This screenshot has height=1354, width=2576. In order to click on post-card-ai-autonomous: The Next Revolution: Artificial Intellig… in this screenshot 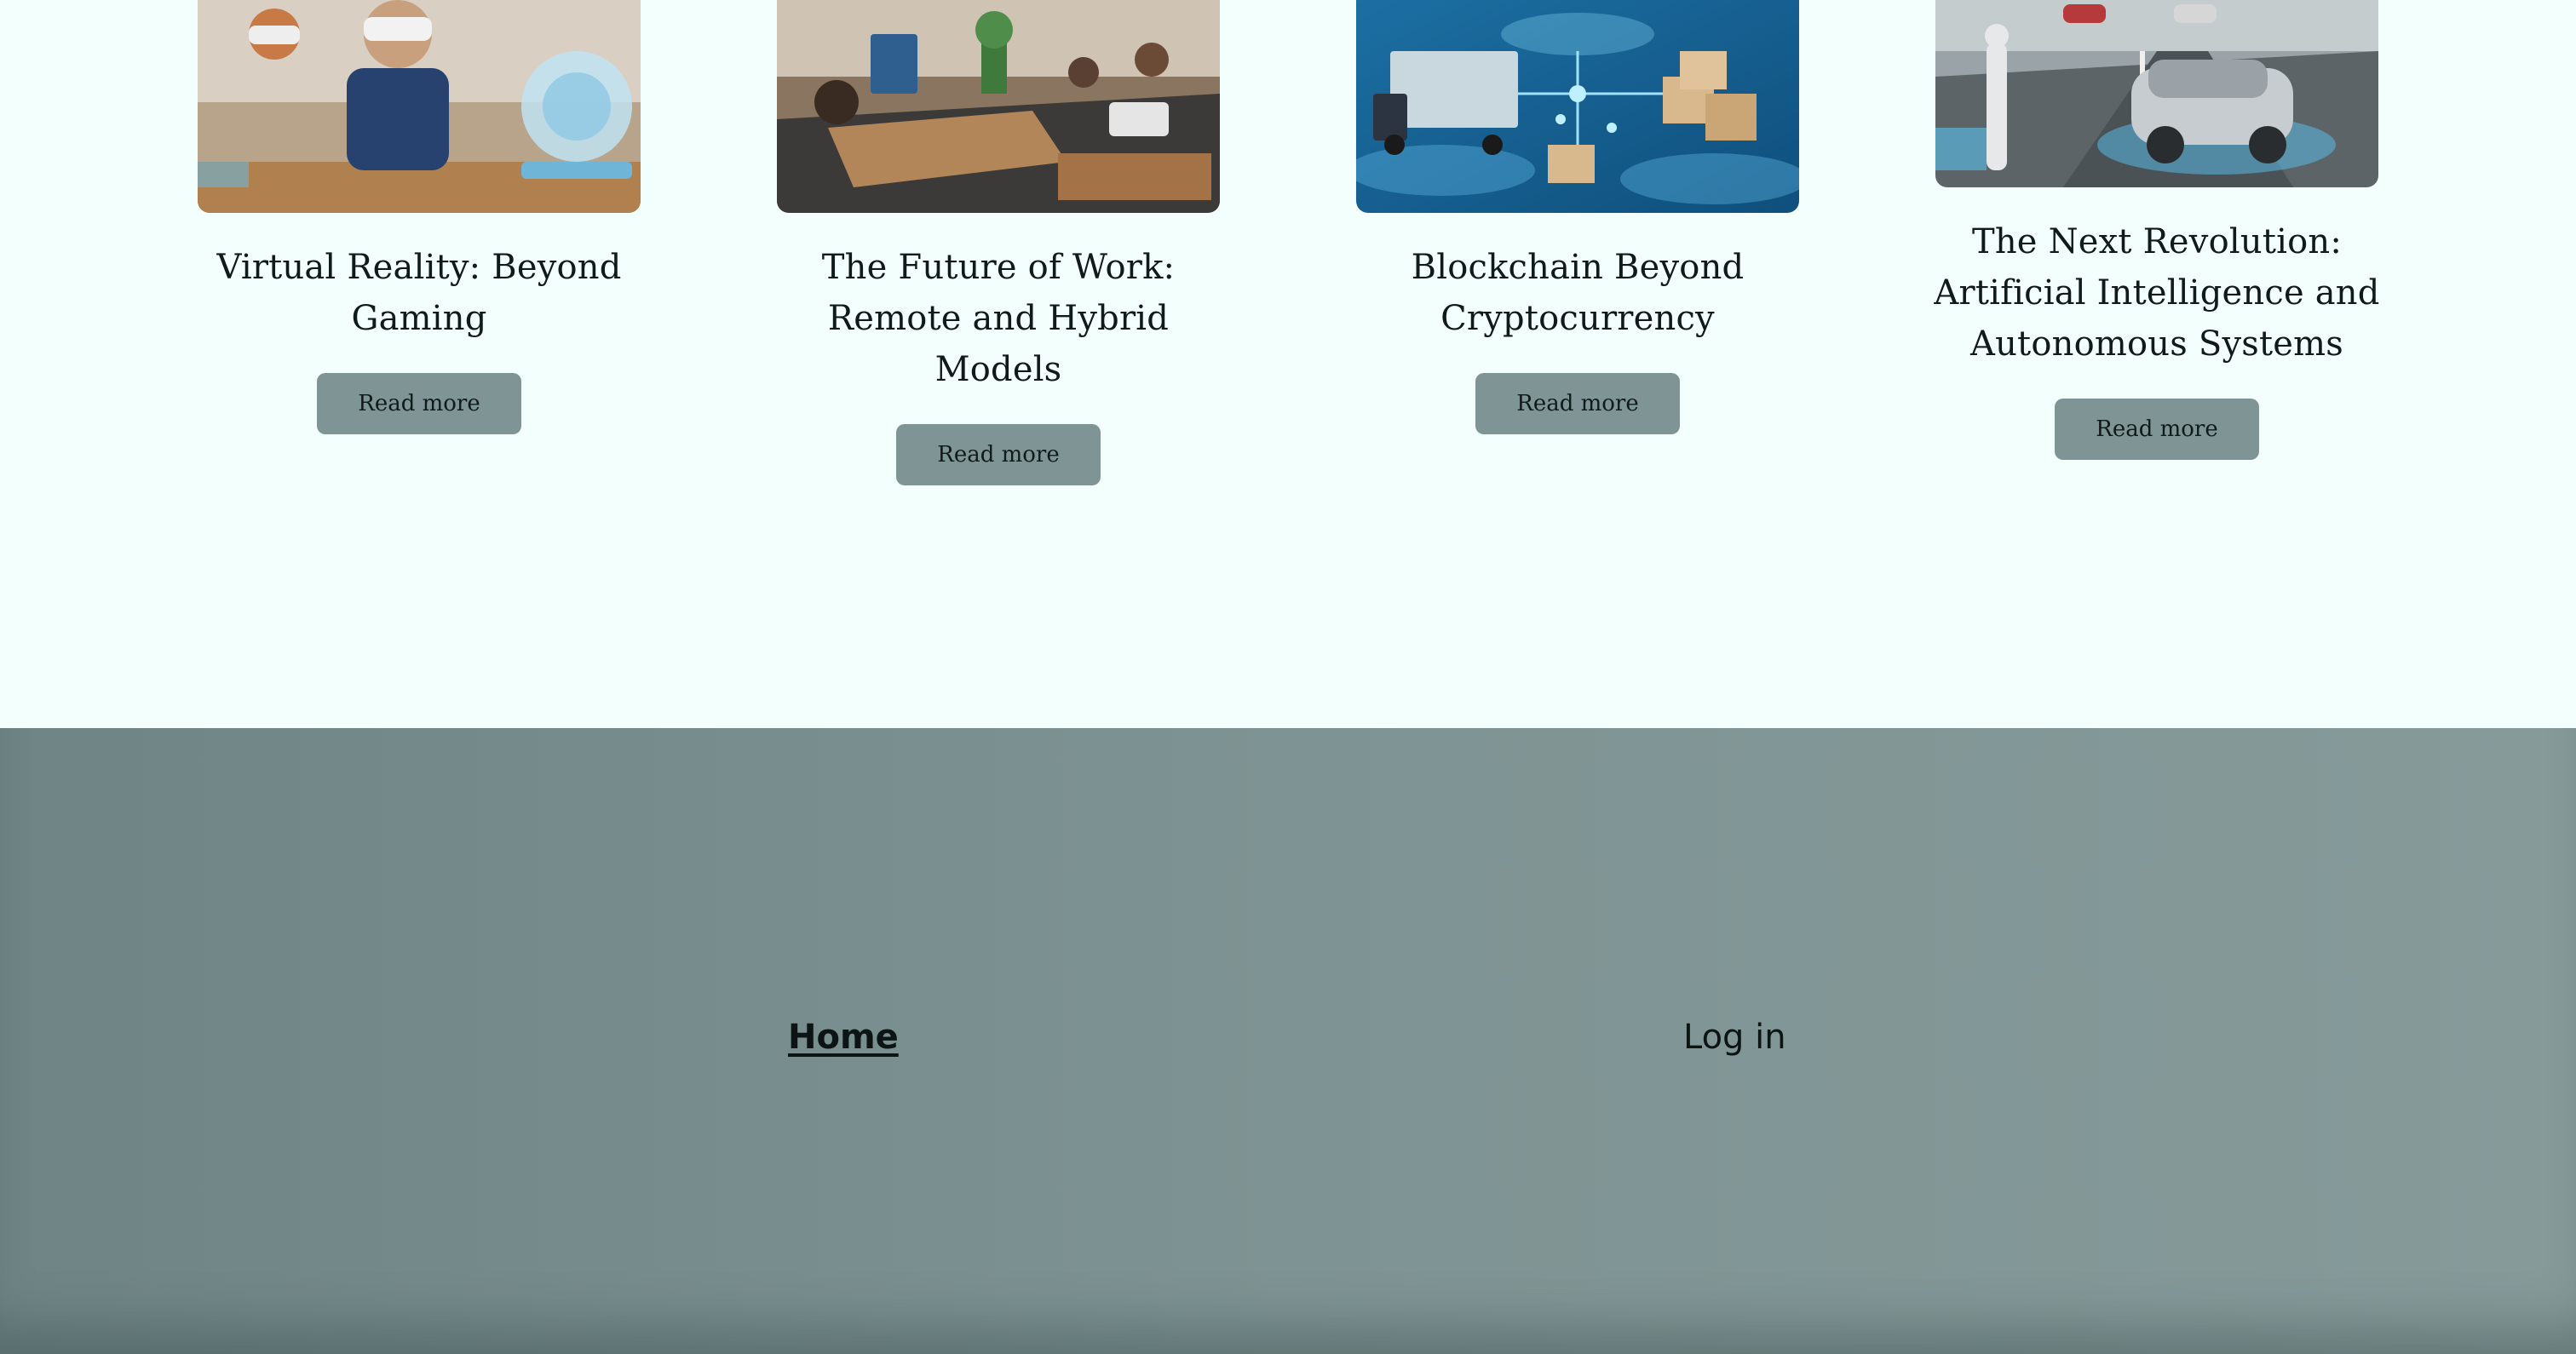, I will do `click(2157, 230)`.